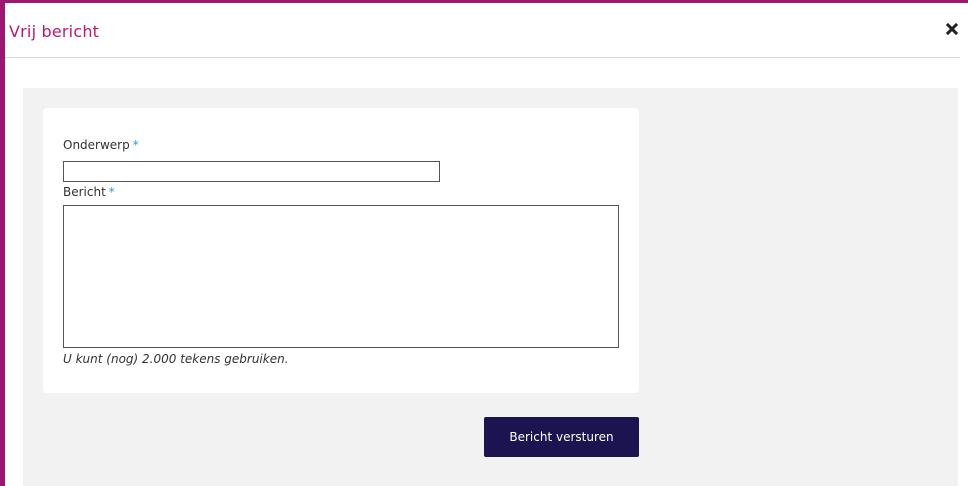 Image resolution: width=968 pixels, height=486 pixels. I want to click on dialog-title: Vrij bericht, so click(54, 31).